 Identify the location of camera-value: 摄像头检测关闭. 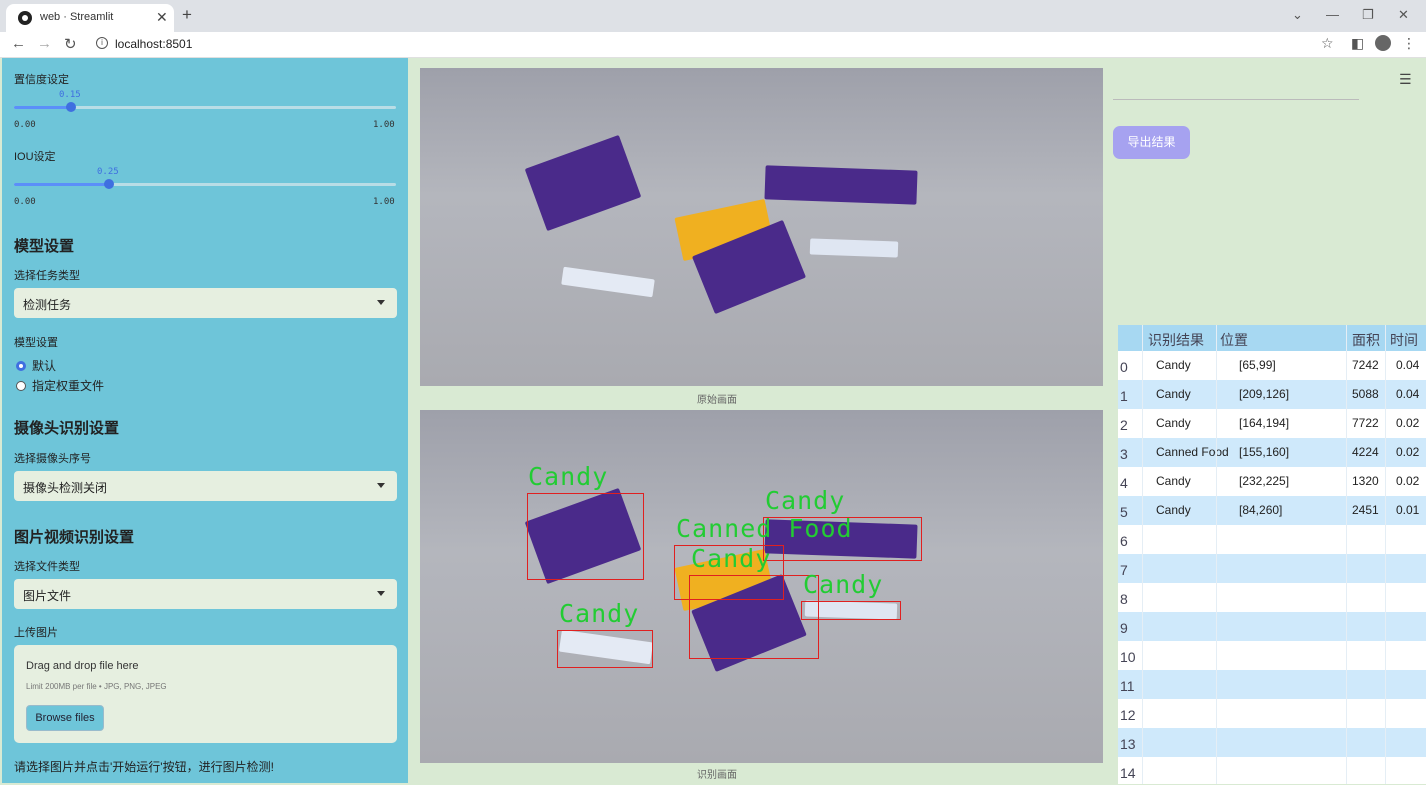
(65, 488).